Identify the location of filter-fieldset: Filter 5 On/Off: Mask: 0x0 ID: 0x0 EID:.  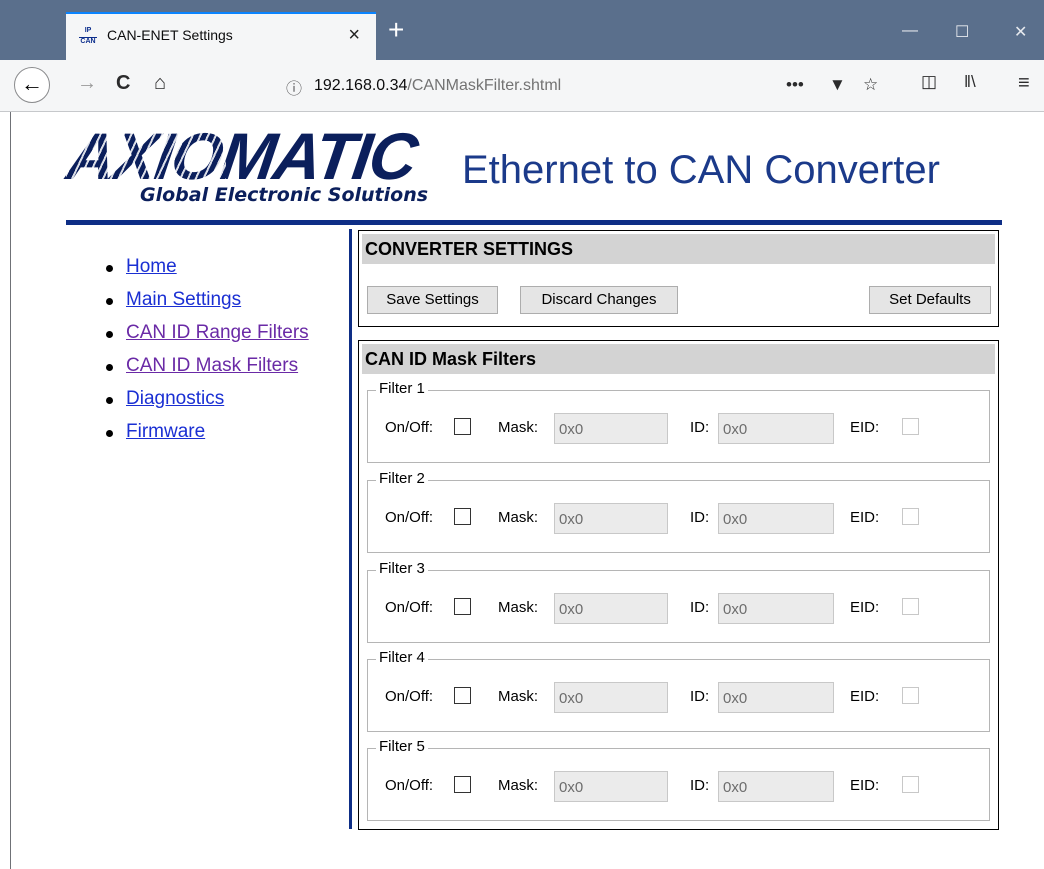
(678, 779).